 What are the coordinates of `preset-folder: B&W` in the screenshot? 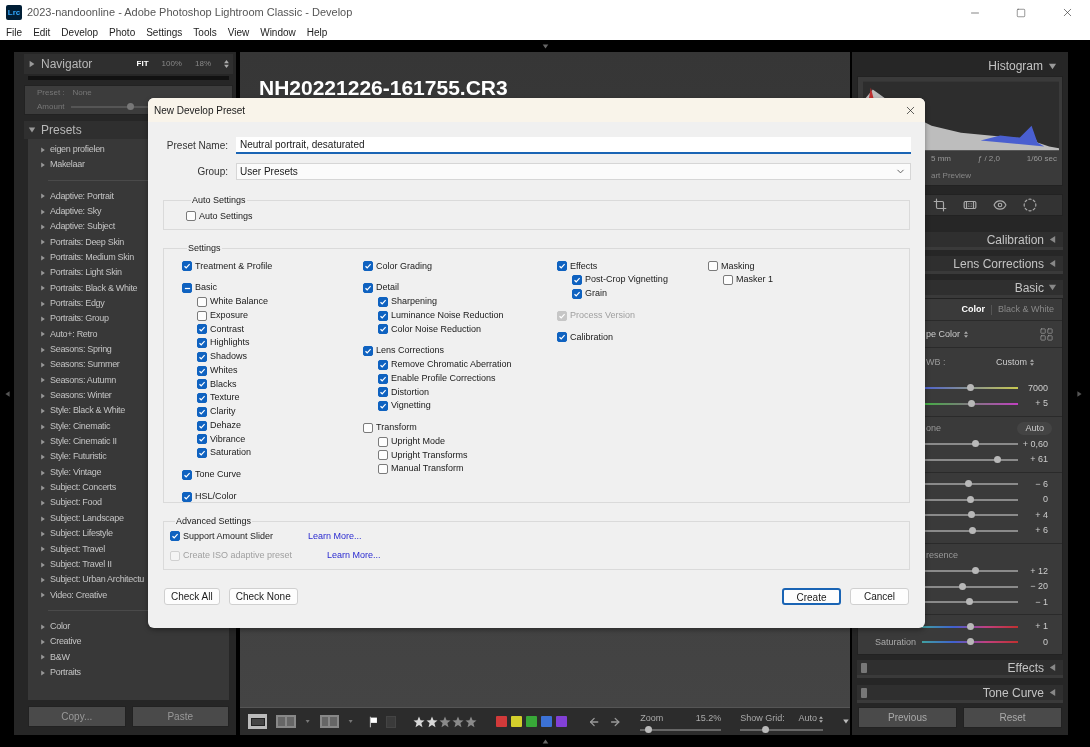 It's located at (128, 657).